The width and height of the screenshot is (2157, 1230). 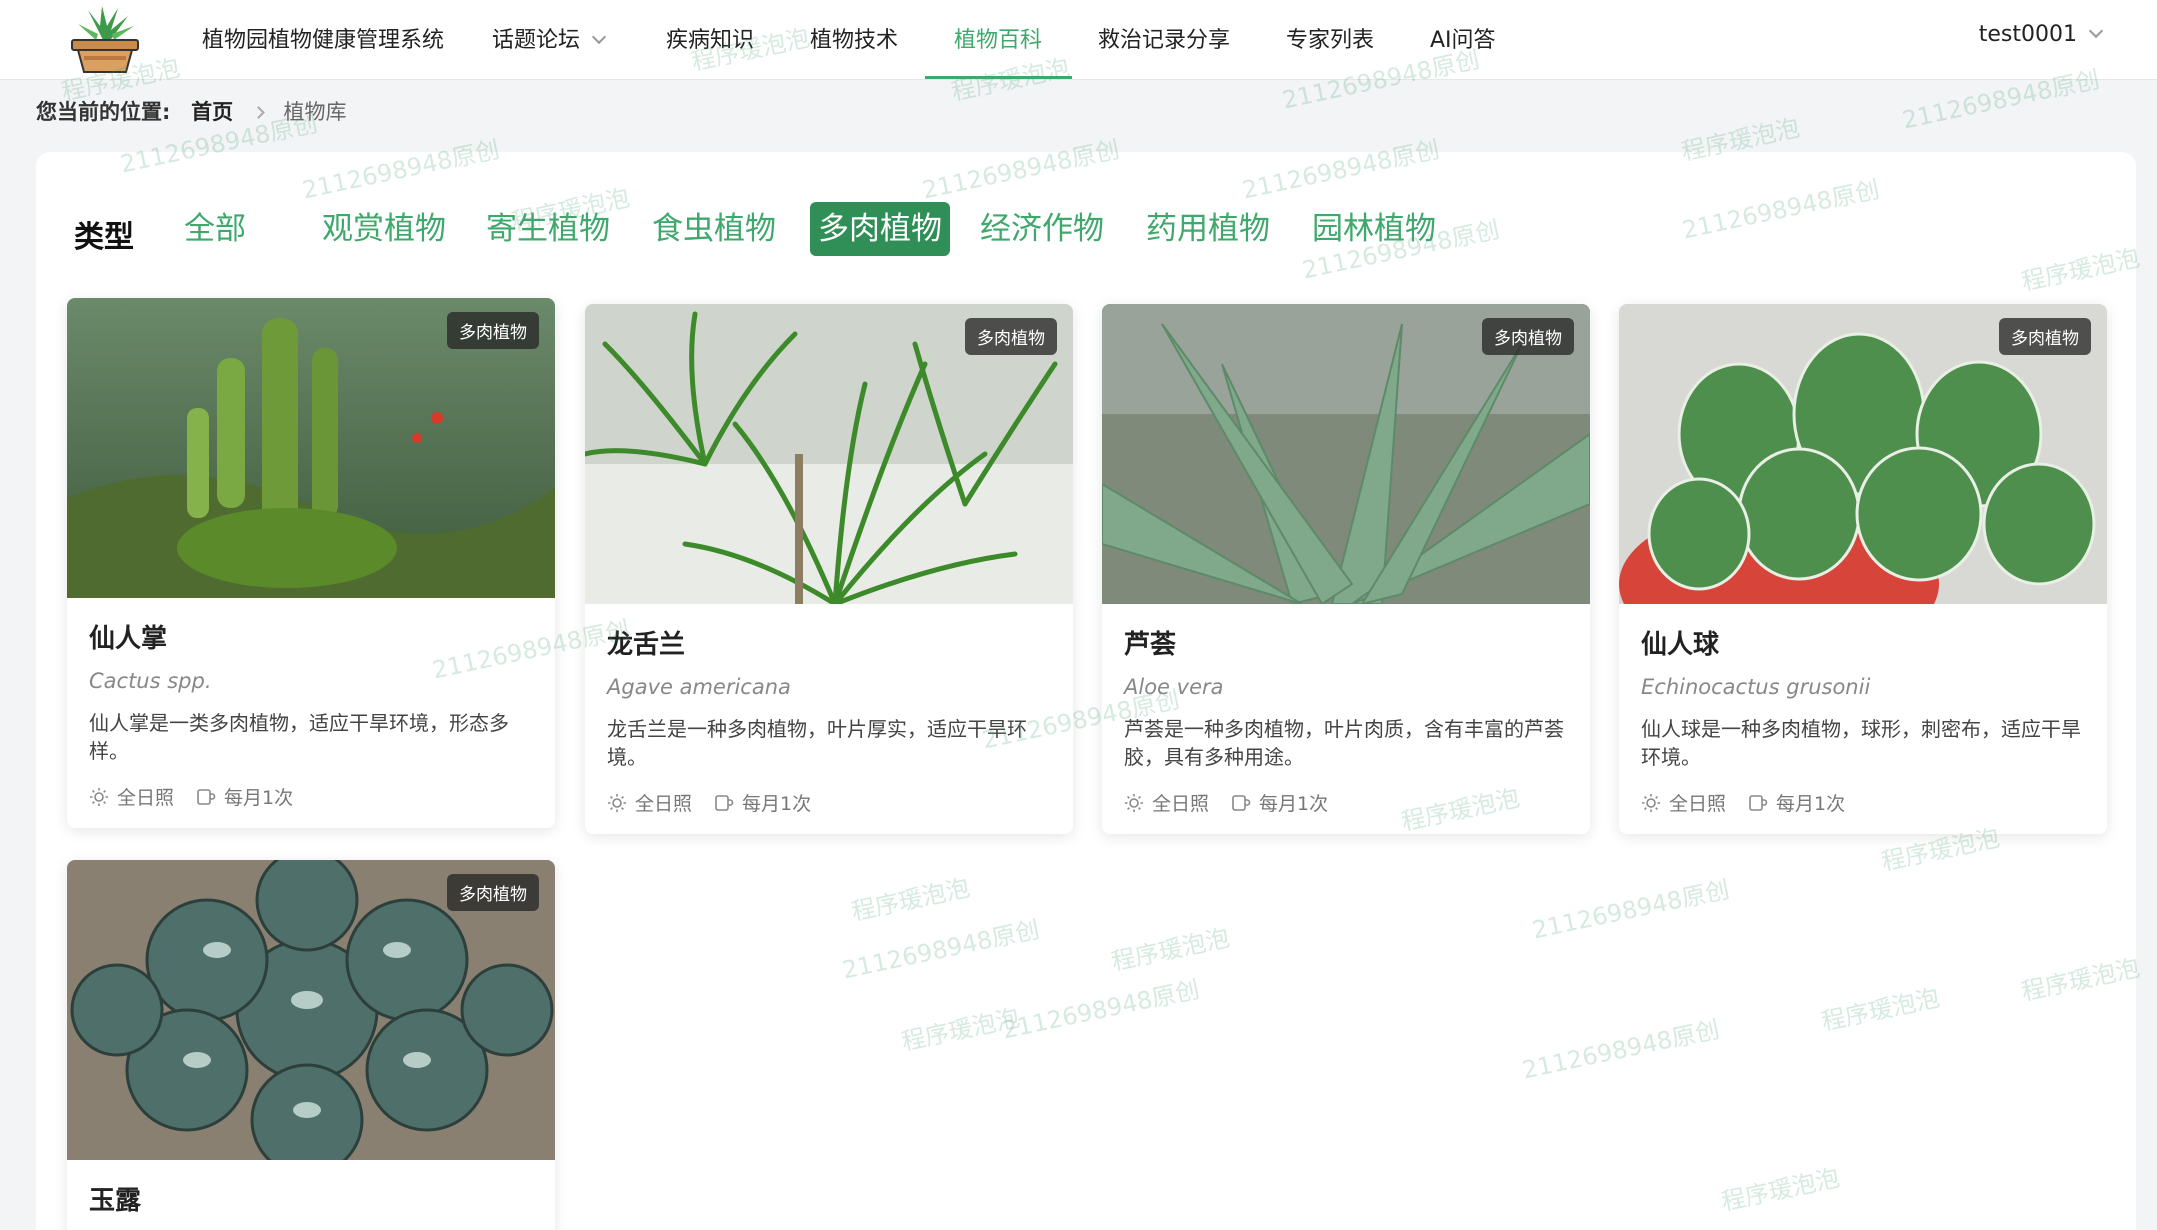 I want to click on filter-option-garden: 园林植物, so click(x=1374, y=229).